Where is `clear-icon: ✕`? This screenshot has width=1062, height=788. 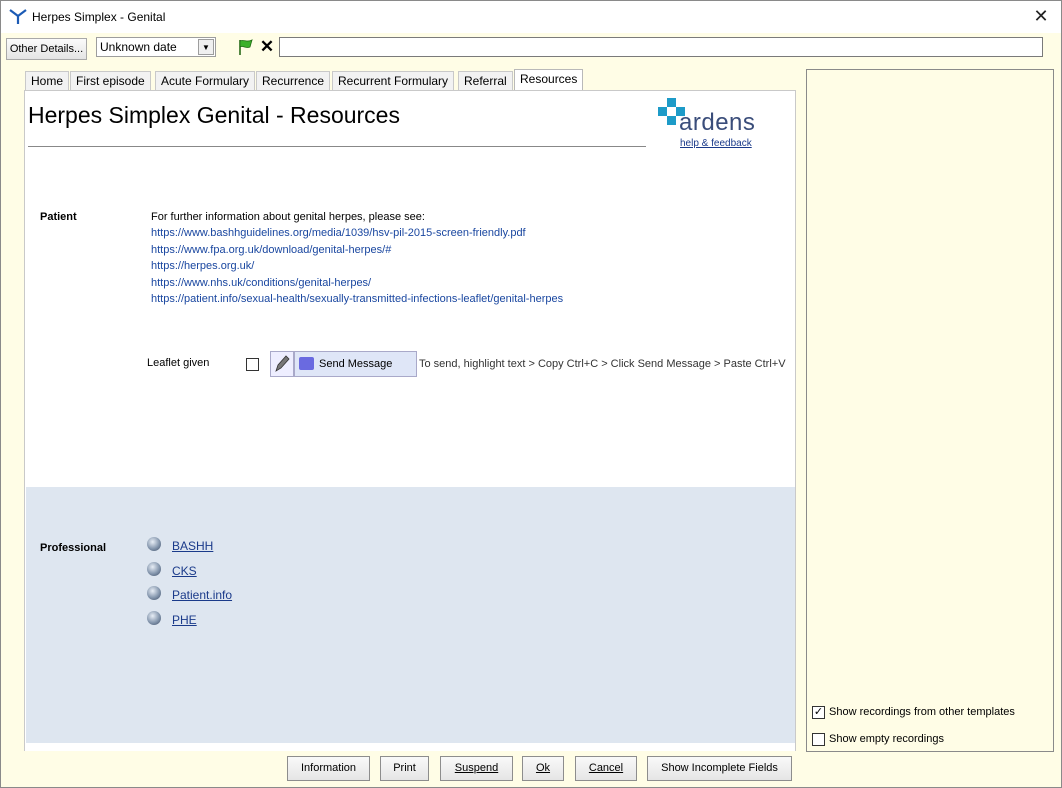
clear-icon: ✕ is located at coordinates (267, 47).